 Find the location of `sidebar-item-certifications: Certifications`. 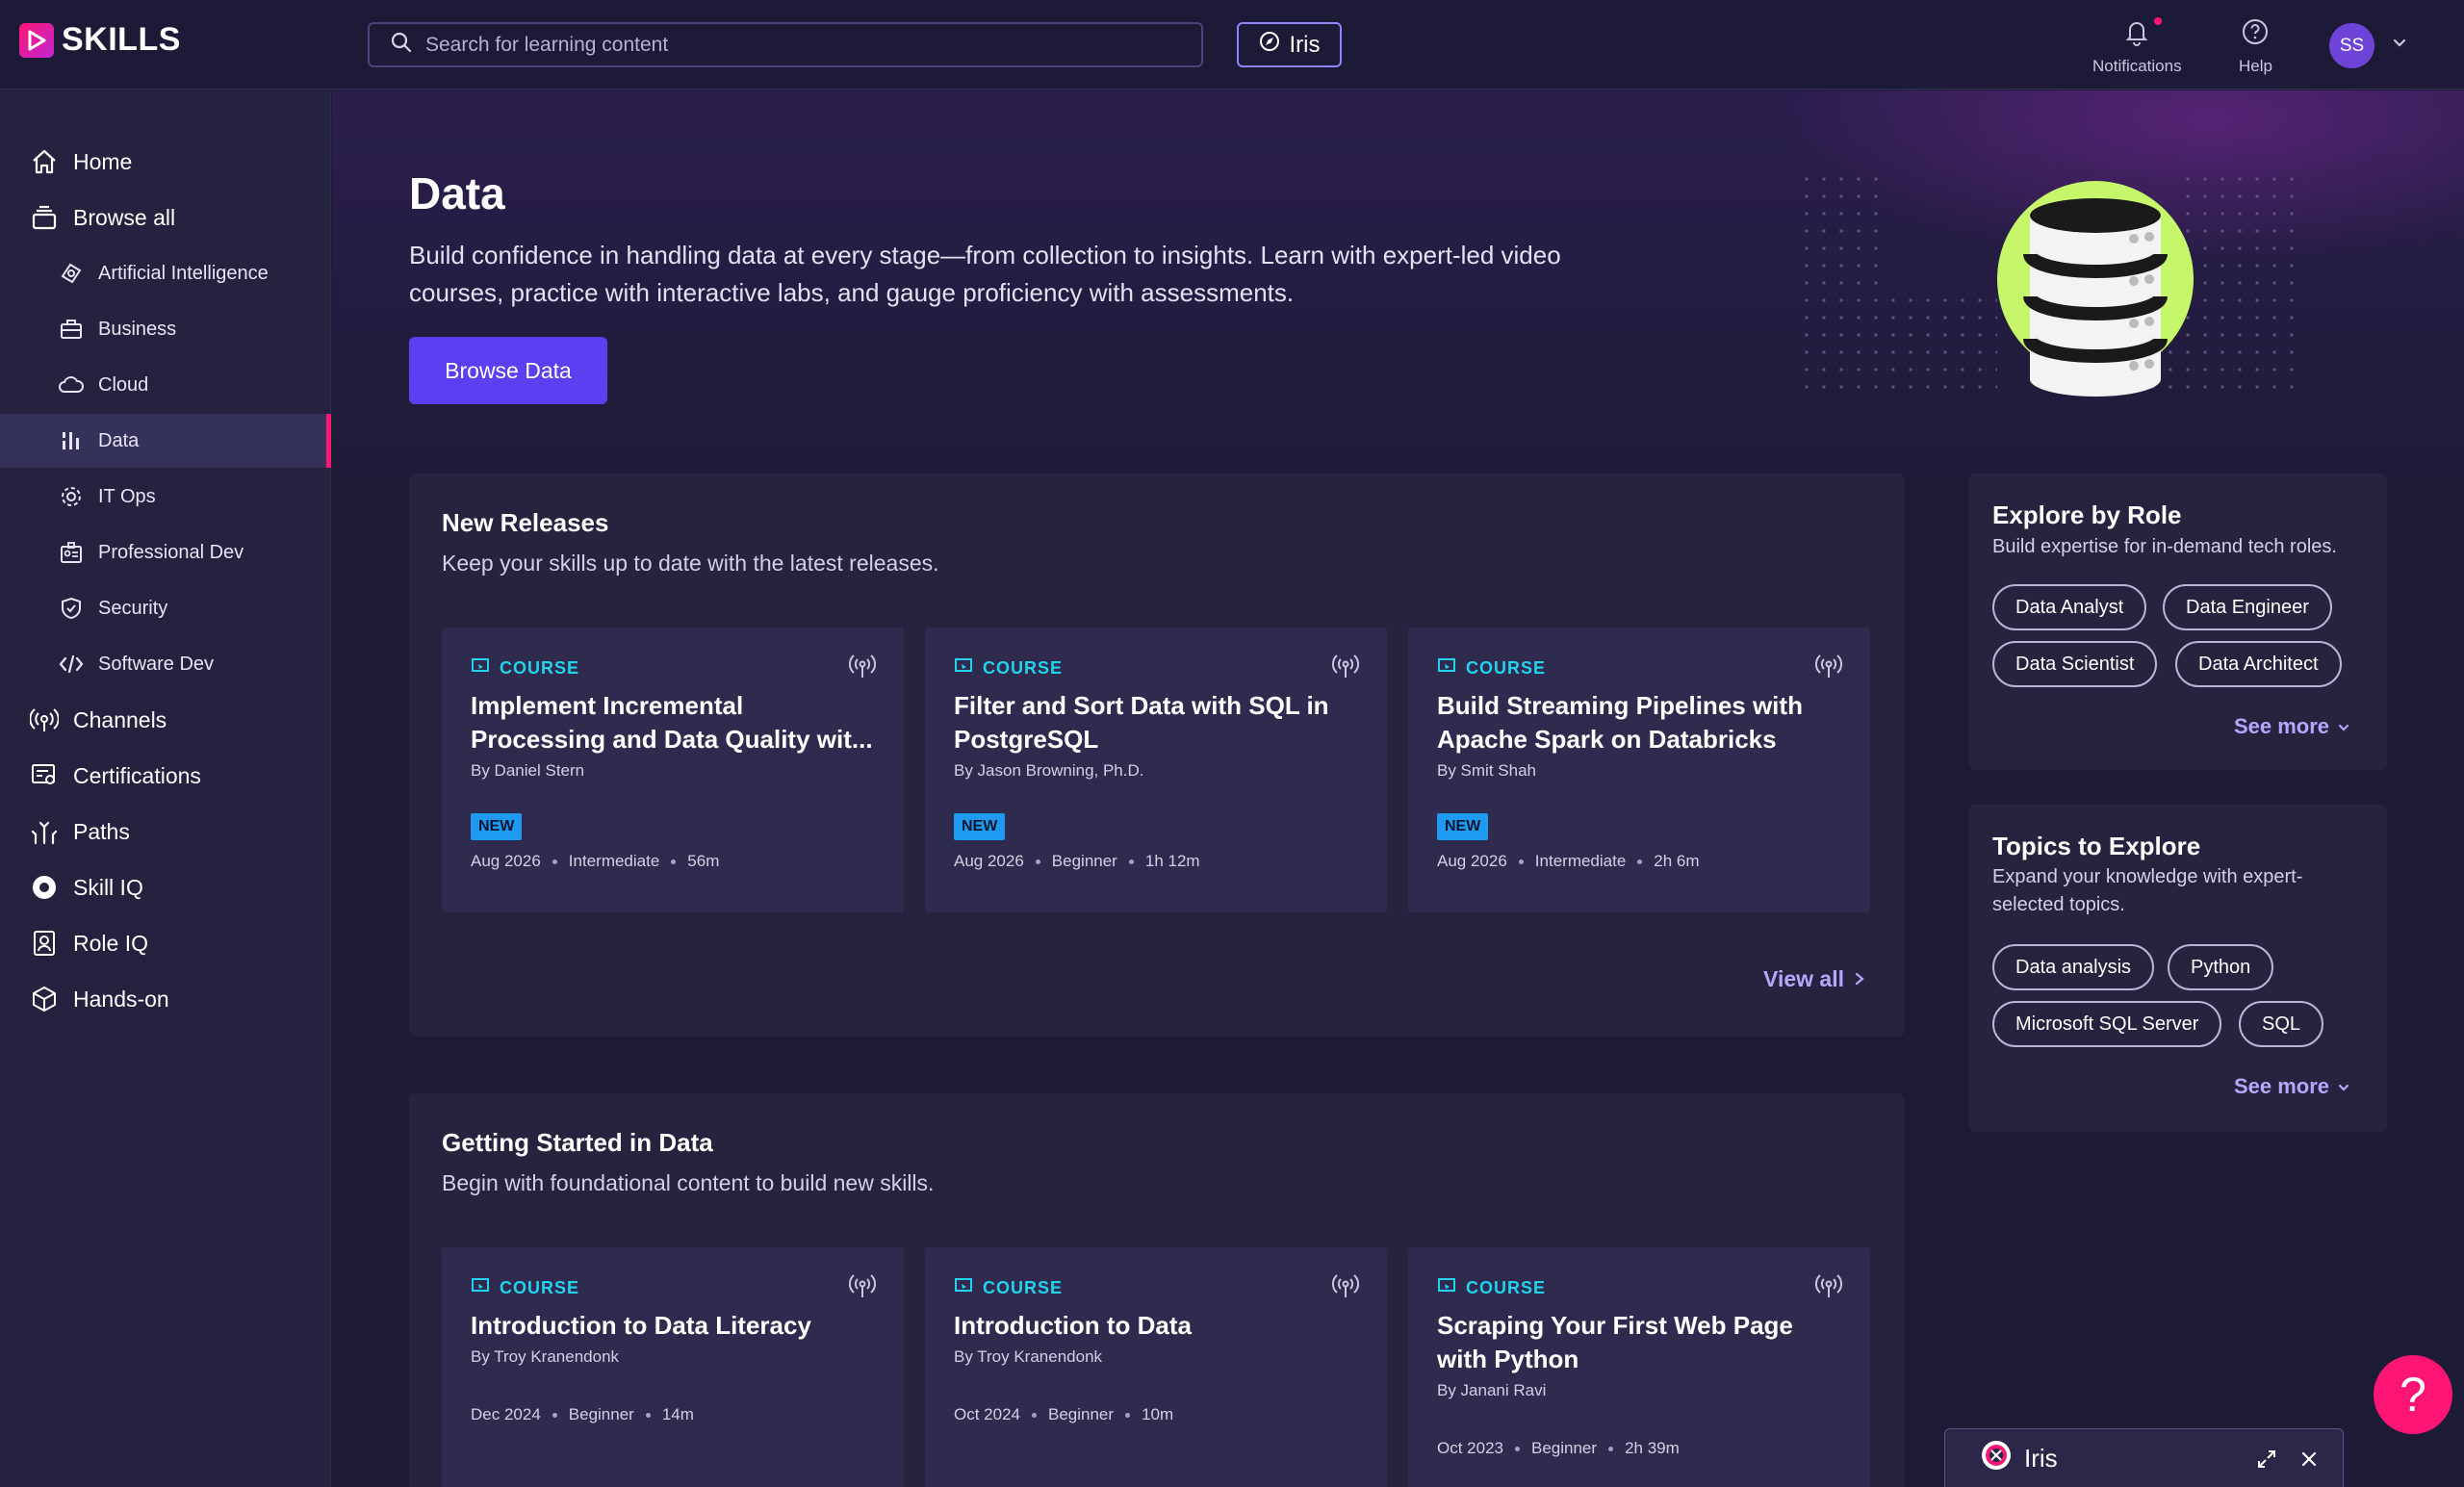

sidebar-item-certifications: Certifications is located at coordinates (165, 776).